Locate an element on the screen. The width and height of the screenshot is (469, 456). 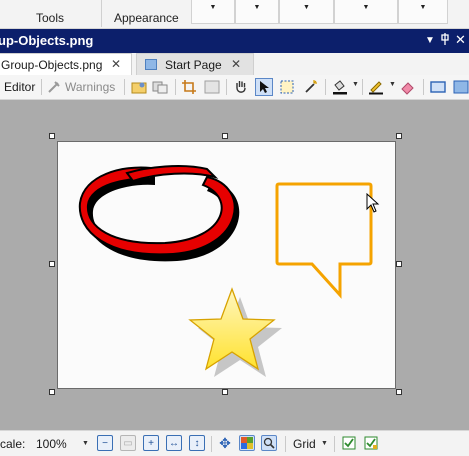
hand-icon is located at coordinates (241, 87).